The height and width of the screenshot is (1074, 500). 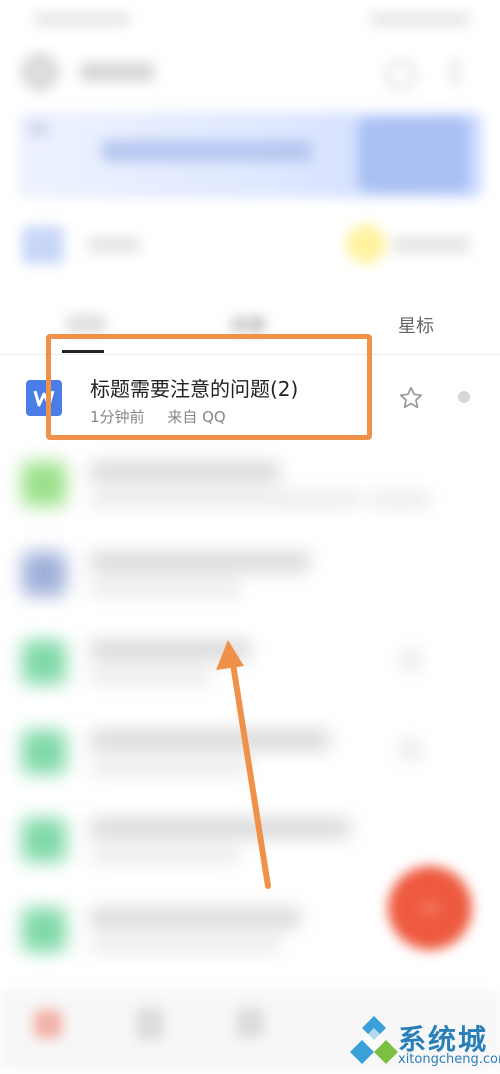 I want to click on nav-docs-icon, so click(x=150, y=1024).